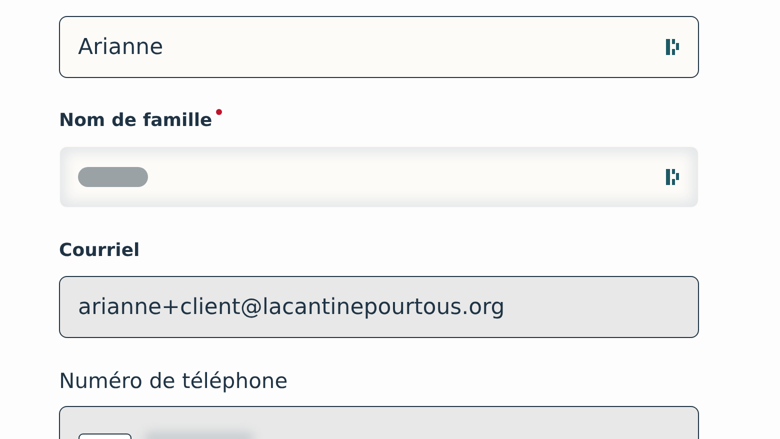  I want to click on input-field, so click(379, 177).